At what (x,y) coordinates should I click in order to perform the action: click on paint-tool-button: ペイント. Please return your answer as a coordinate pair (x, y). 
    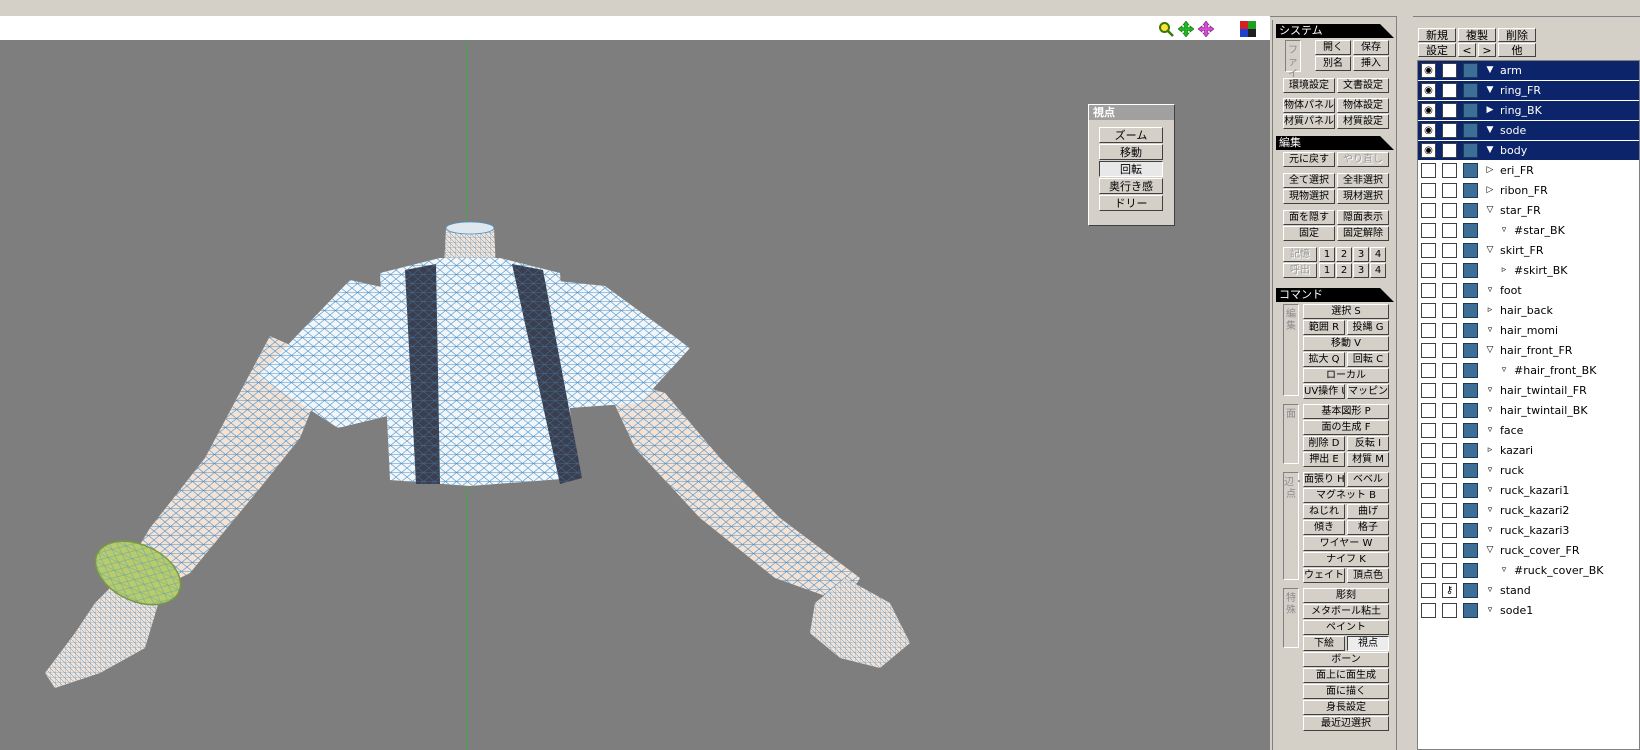
    Looking at the image, I should click on (1346, 627).